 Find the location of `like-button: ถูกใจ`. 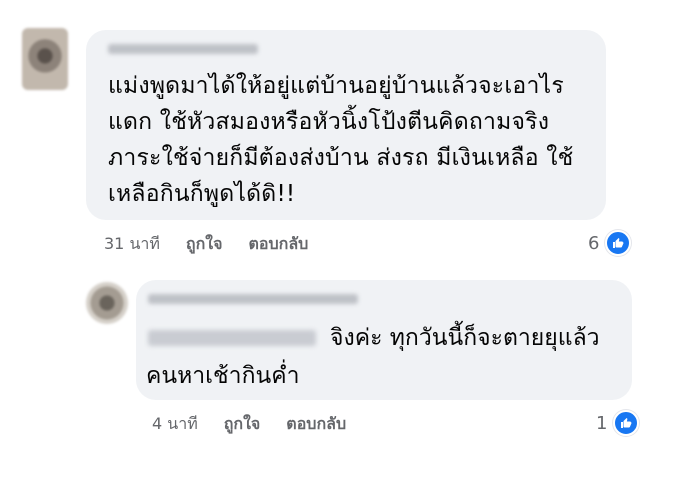

like-button: ถูกใจ is located at coordinates (204, 244).